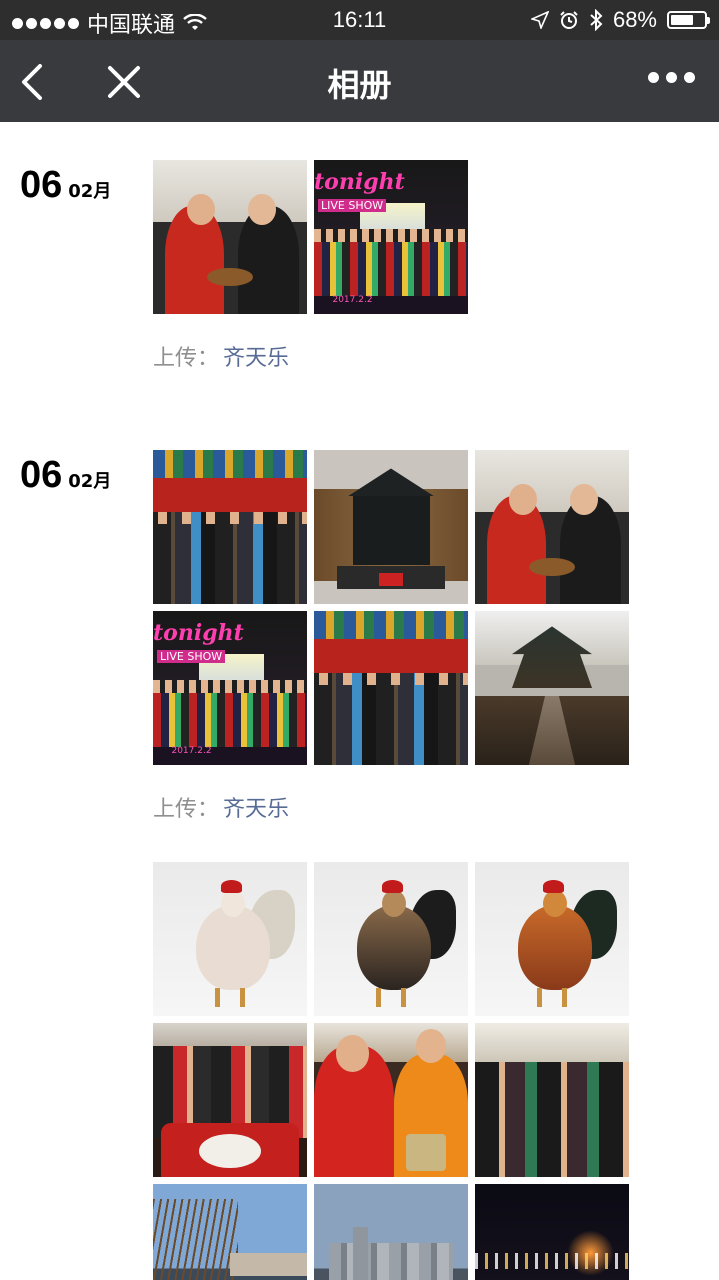  I want to click on alarm-icon, so click(569, 20).